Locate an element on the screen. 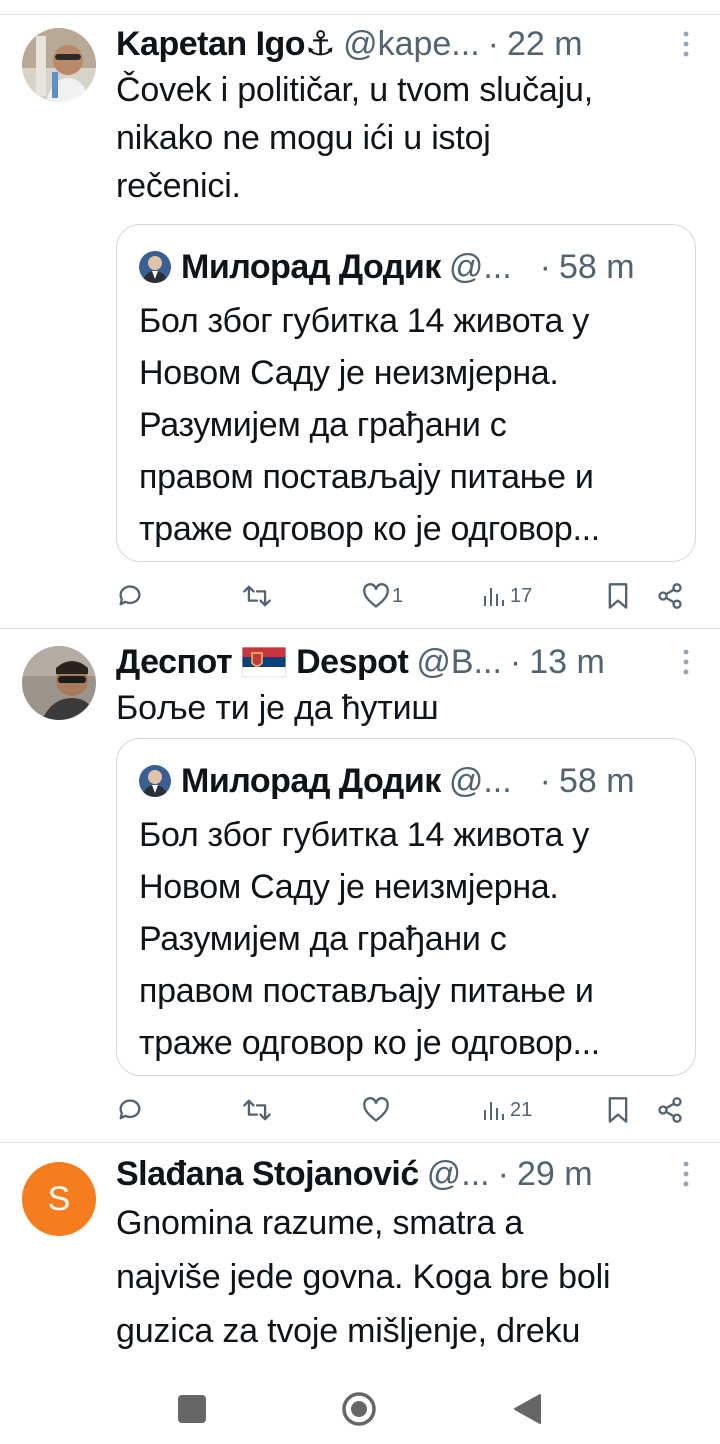 This screenshot has width=720, height=1444. tweet-text: Боље ти је да ћутиш is located at coordinates (277, 708).